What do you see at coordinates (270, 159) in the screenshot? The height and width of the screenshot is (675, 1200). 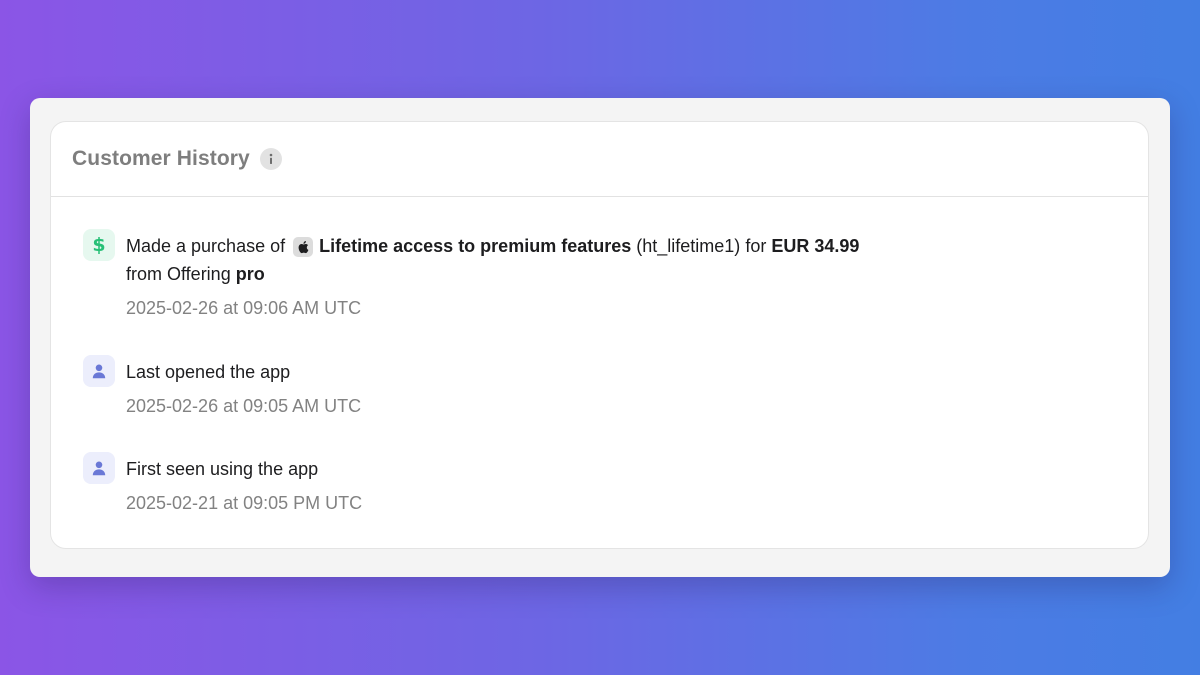 I see `info-icon` at bounding box center [270, 159].